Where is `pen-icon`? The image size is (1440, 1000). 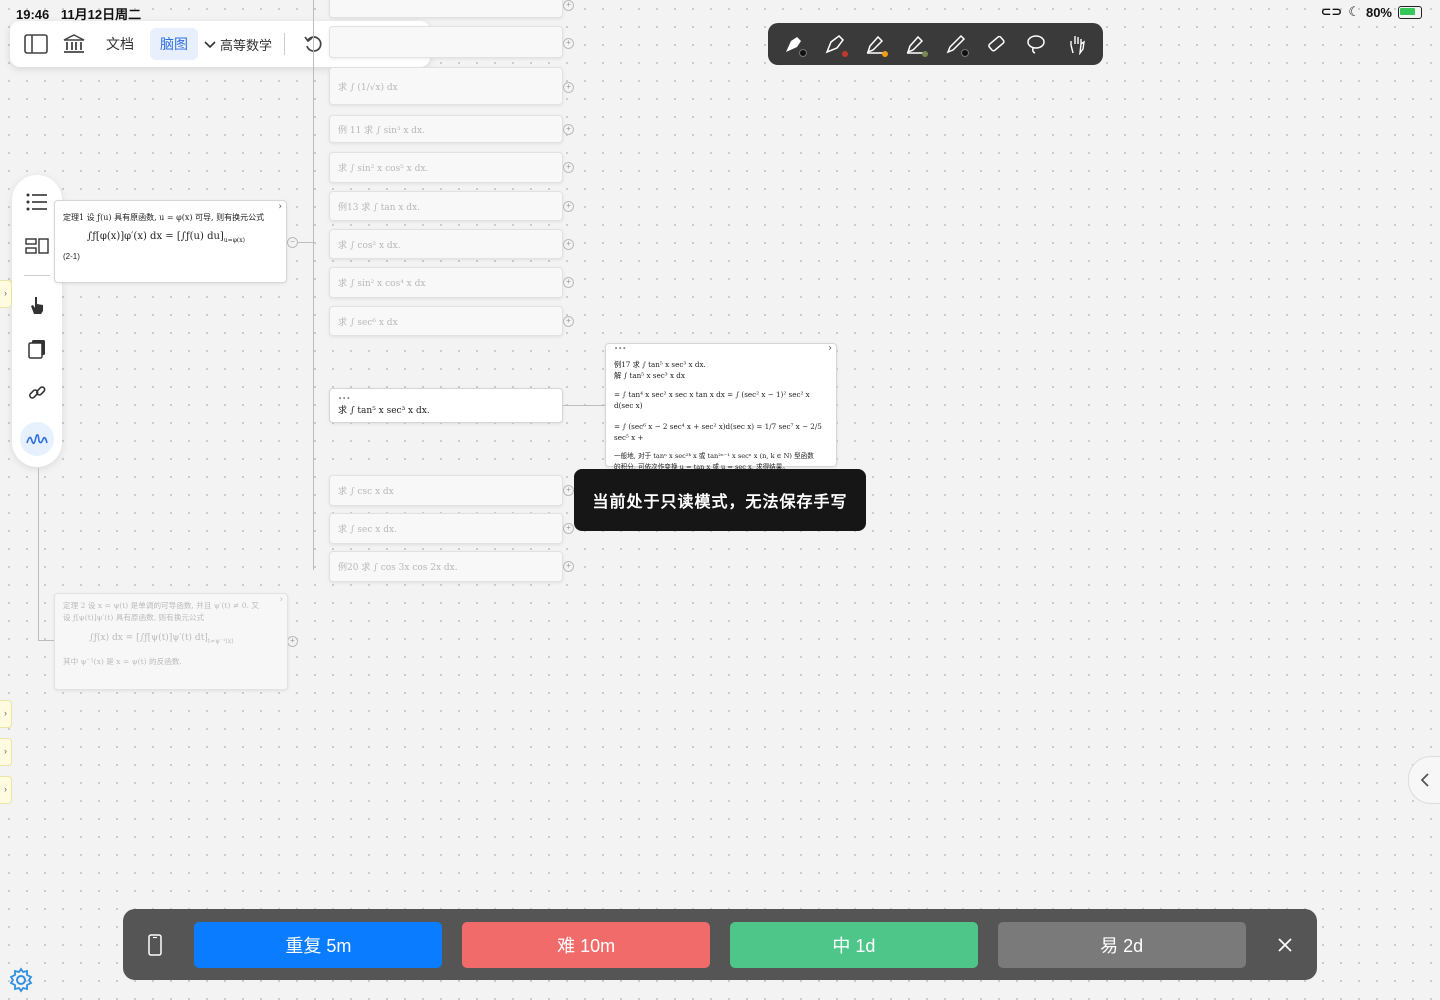 pen-icon is located at coordinates (835, 44).